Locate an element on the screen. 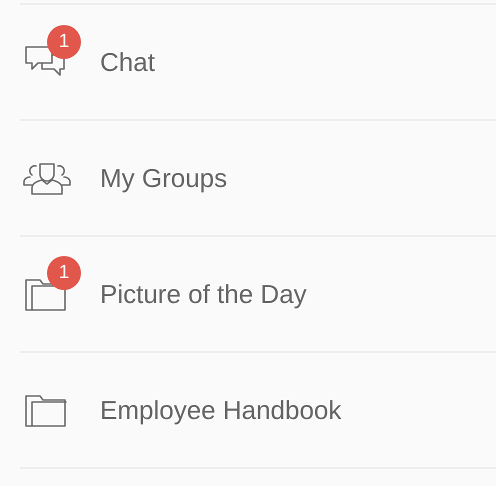 The height and width of the screenshot is (486, 496). menu-label: Picture of the Day is located at coordinates (203, 294).